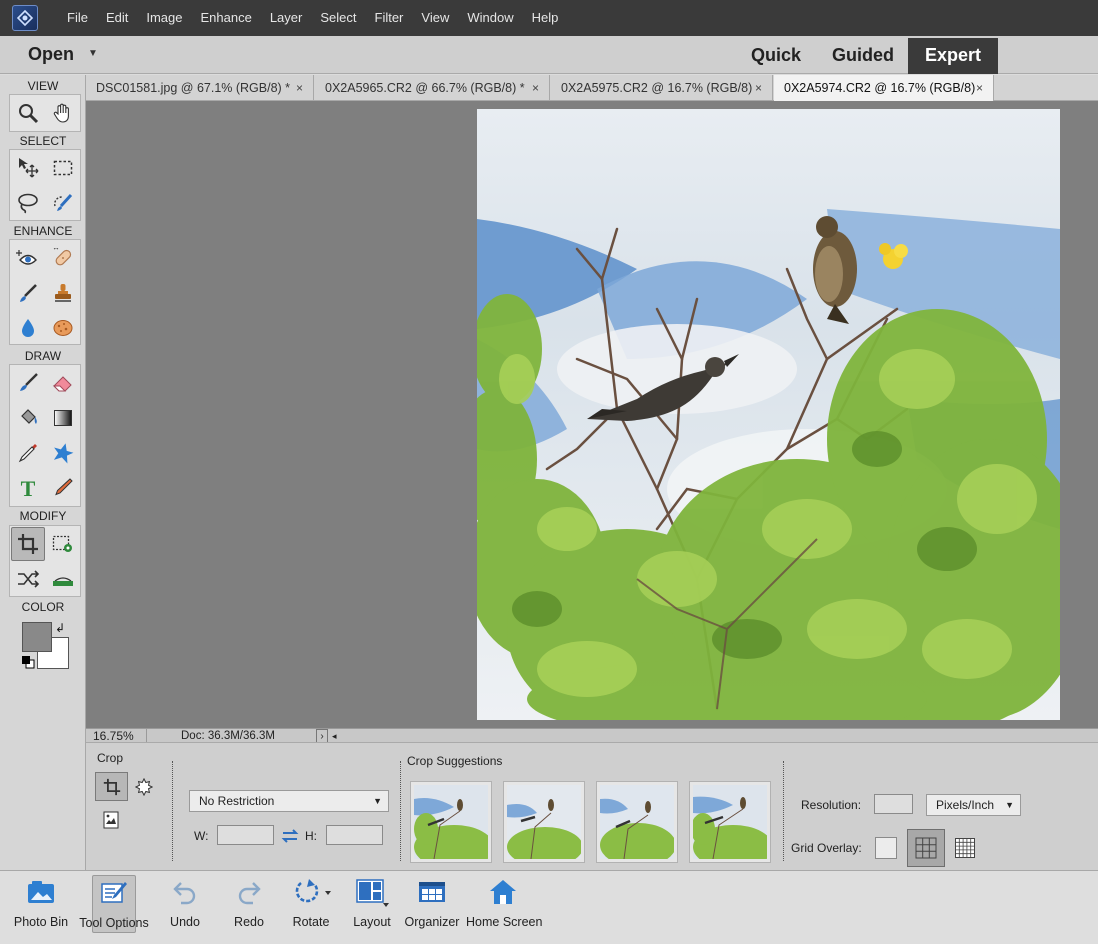 This screenshot has width=1098, height=944. What do you see at coordinates (111, 820) in the screenshot?
I see `perspective-crop-icon` at bounding box center [111, 820].